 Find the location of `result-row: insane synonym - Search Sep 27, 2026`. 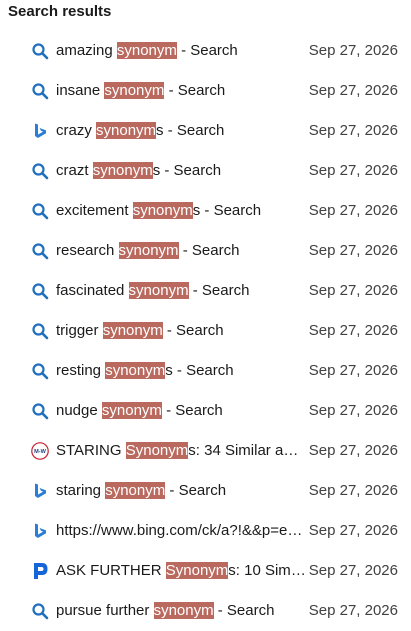

result-row: insane synonym - Search Sep 27, 2026 is located at coordinates (205, 91).